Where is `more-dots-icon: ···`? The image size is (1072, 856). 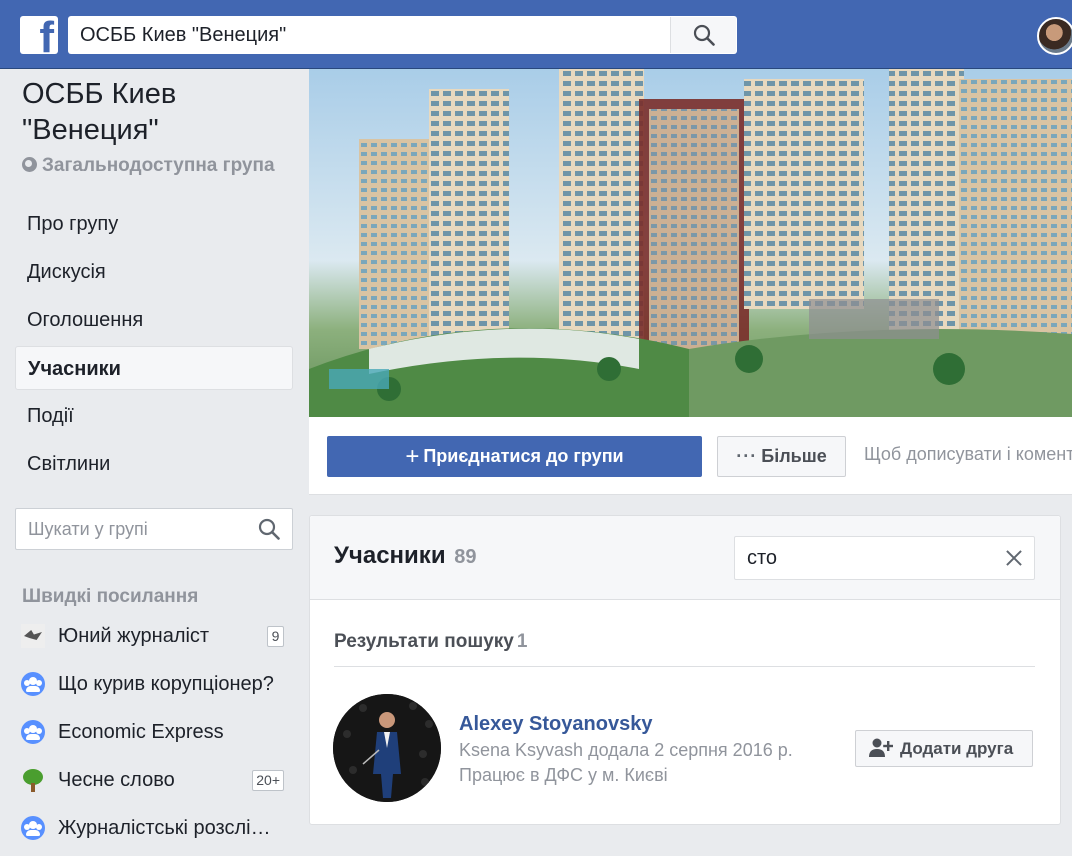 more-dots-icon: ··· is located at coordinates (747, 456).